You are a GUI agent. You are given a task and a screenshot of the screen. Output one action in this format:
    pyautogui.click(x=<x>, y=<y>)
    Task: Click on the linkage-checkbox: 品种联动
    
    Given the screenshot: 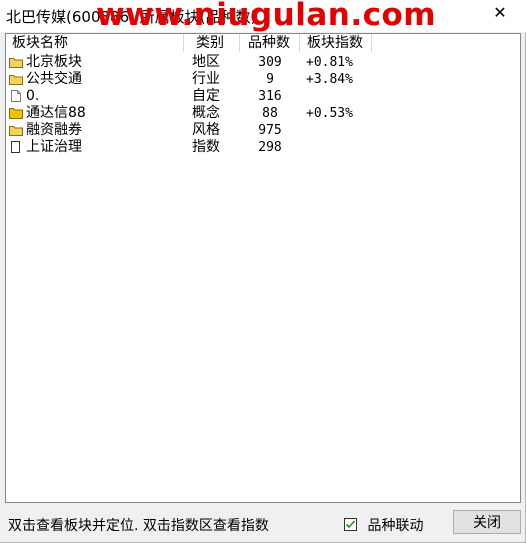 What is the action you would take?
    pyautogui.click(x=384, y=524)
    